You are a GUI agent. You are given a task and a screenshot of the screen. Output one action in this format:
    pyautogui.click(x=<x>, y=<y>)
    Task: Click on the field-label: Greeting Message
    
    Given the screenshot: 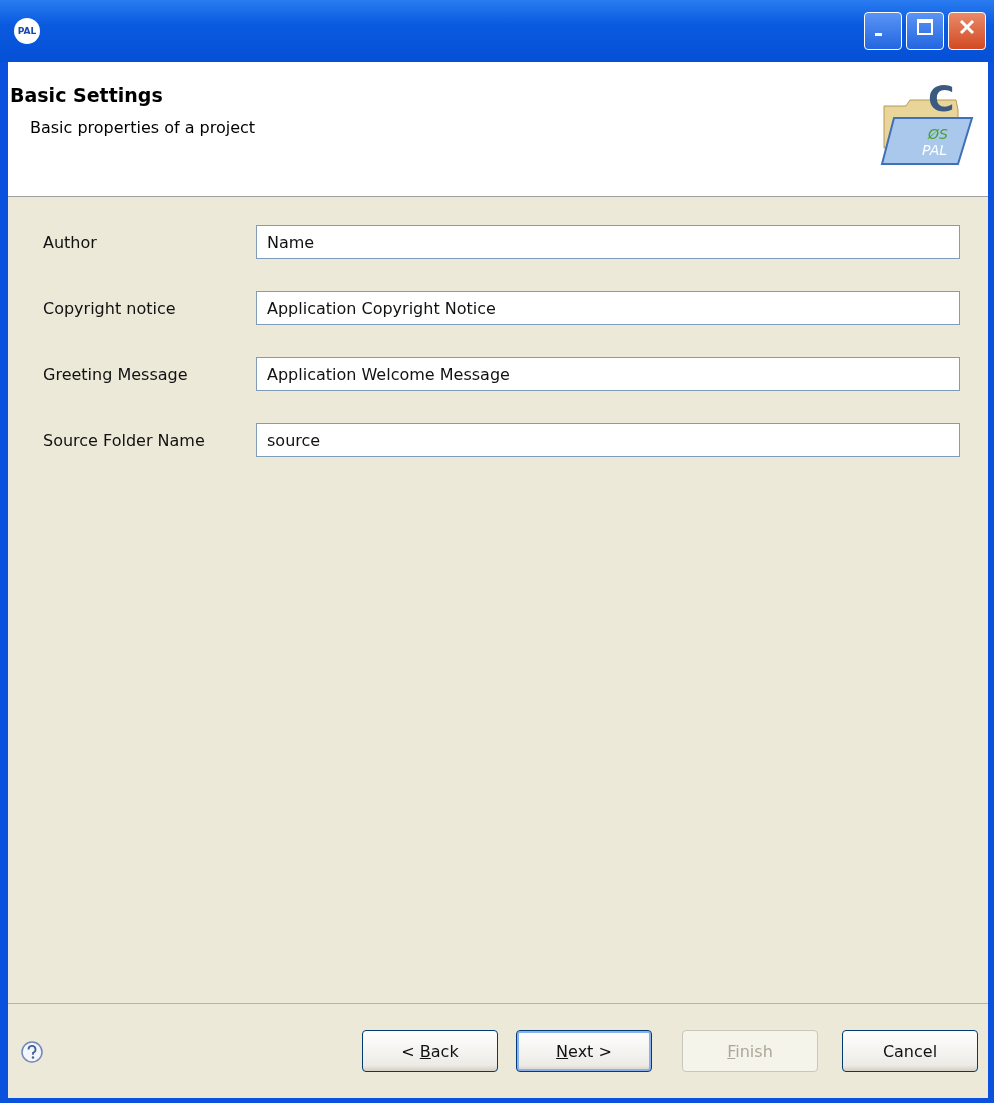 What is the action you would take?
    pyautogui.click(x=116, y=374)
    